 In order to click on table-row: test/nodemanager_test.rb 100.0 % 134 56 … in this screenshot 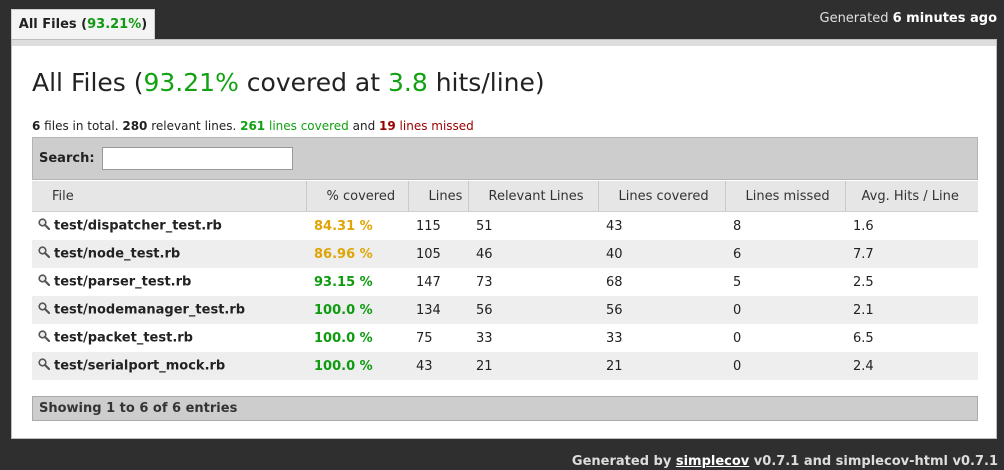, I will do `click(505, 310)`.